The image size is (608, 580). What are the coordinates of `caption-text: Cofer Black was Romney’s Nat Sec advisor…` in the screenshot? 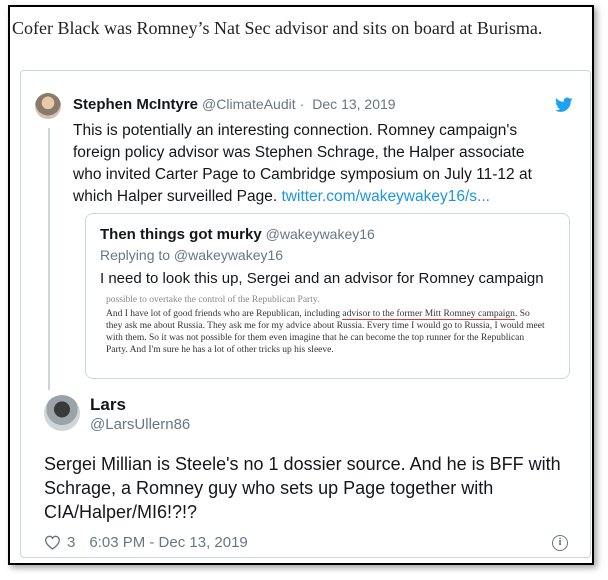 It's located at (277, 28).